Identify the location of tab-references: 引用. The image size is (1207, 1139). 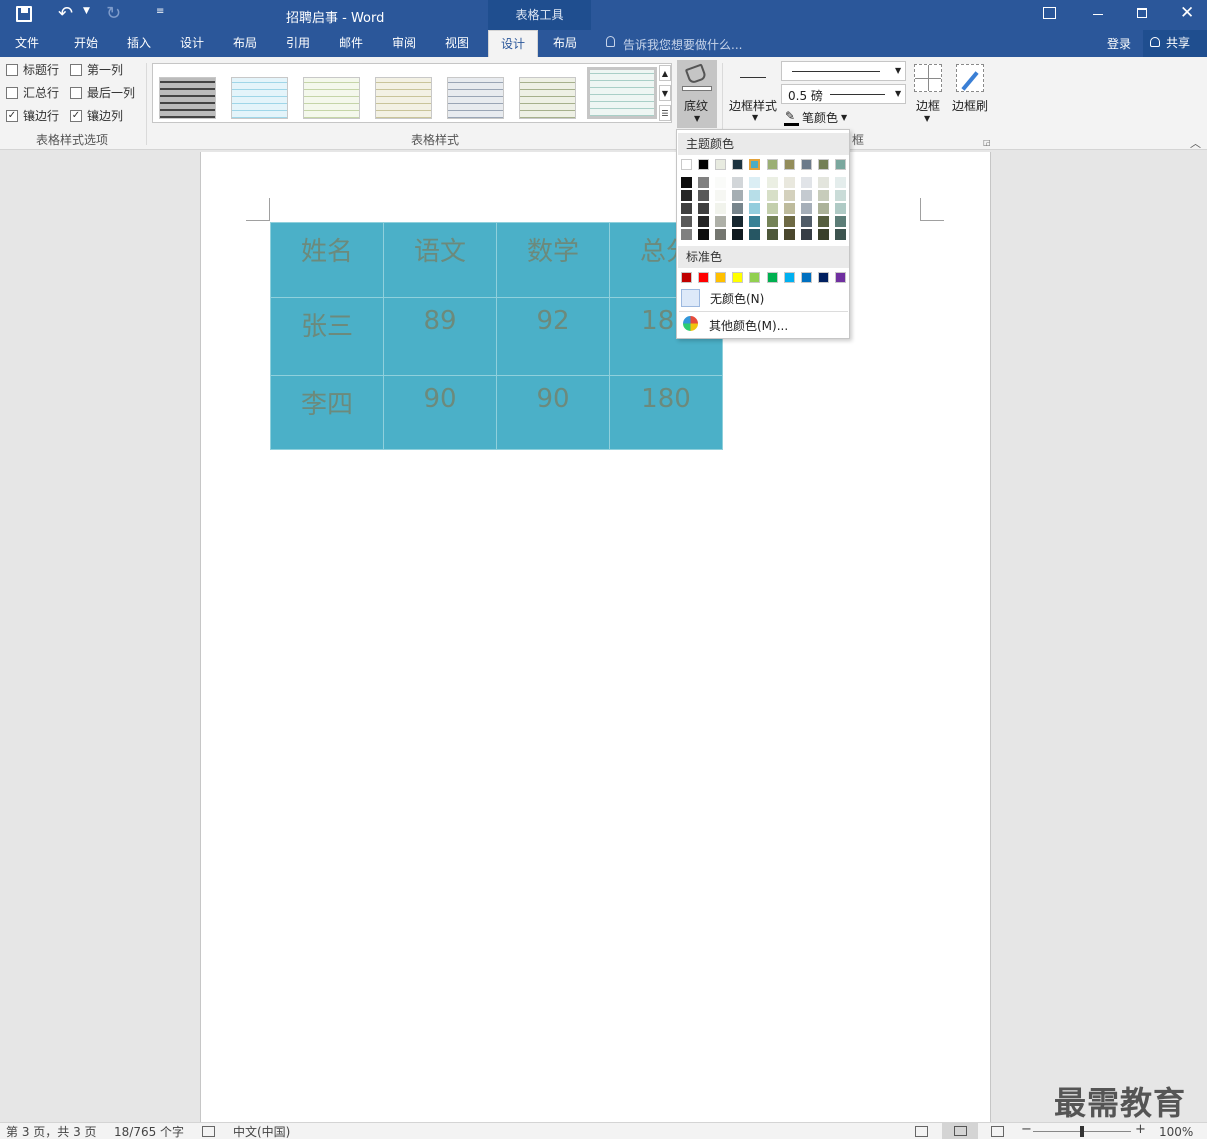
(298, 43).